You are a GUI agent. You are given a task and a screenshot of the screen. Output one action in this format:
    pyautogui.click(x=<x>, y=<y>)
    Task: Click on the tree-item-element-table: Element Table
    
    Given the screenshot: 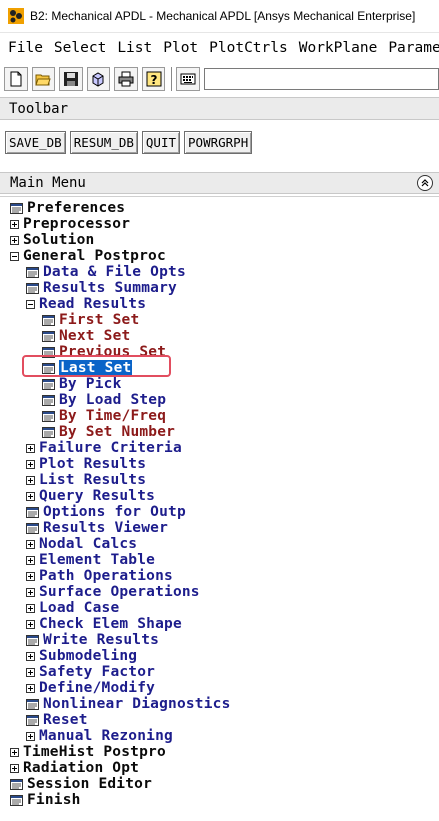 What is the action you would take?
    pyautogui.click(x=90, y=560)
    